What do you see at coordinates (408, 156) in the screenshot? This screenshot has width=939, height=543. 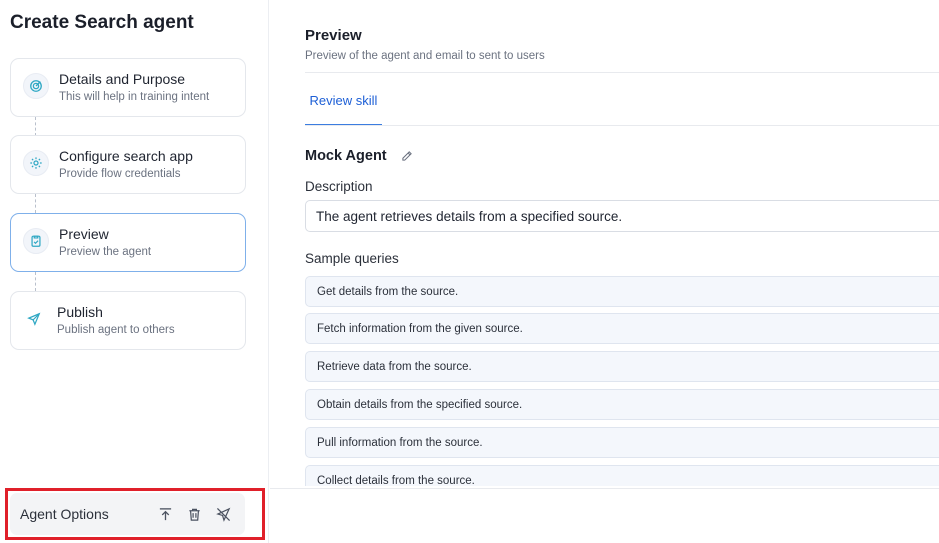 I see `pencil-icon` at bounding box center [408, 156].